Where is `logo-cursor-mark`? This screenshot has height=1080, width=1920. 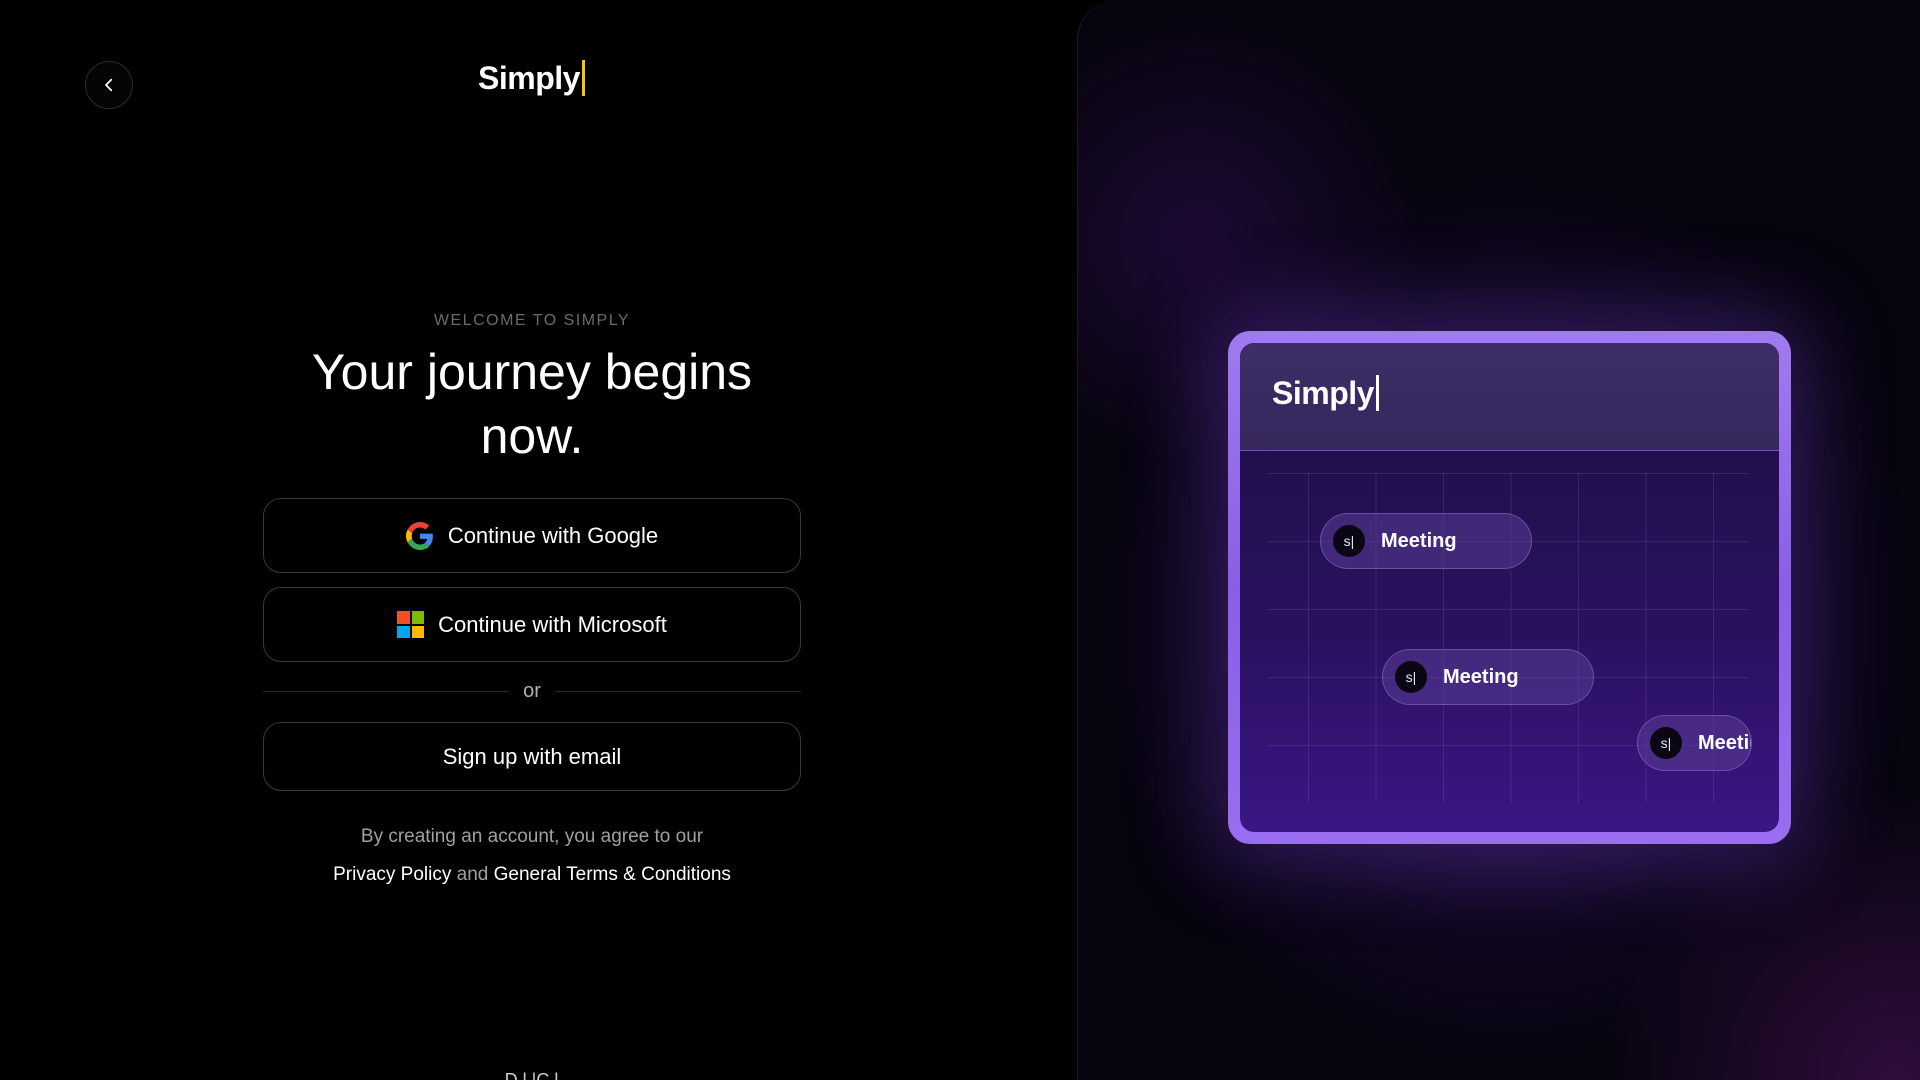 logo-cursor-mark is located at coordinates (583, 78).